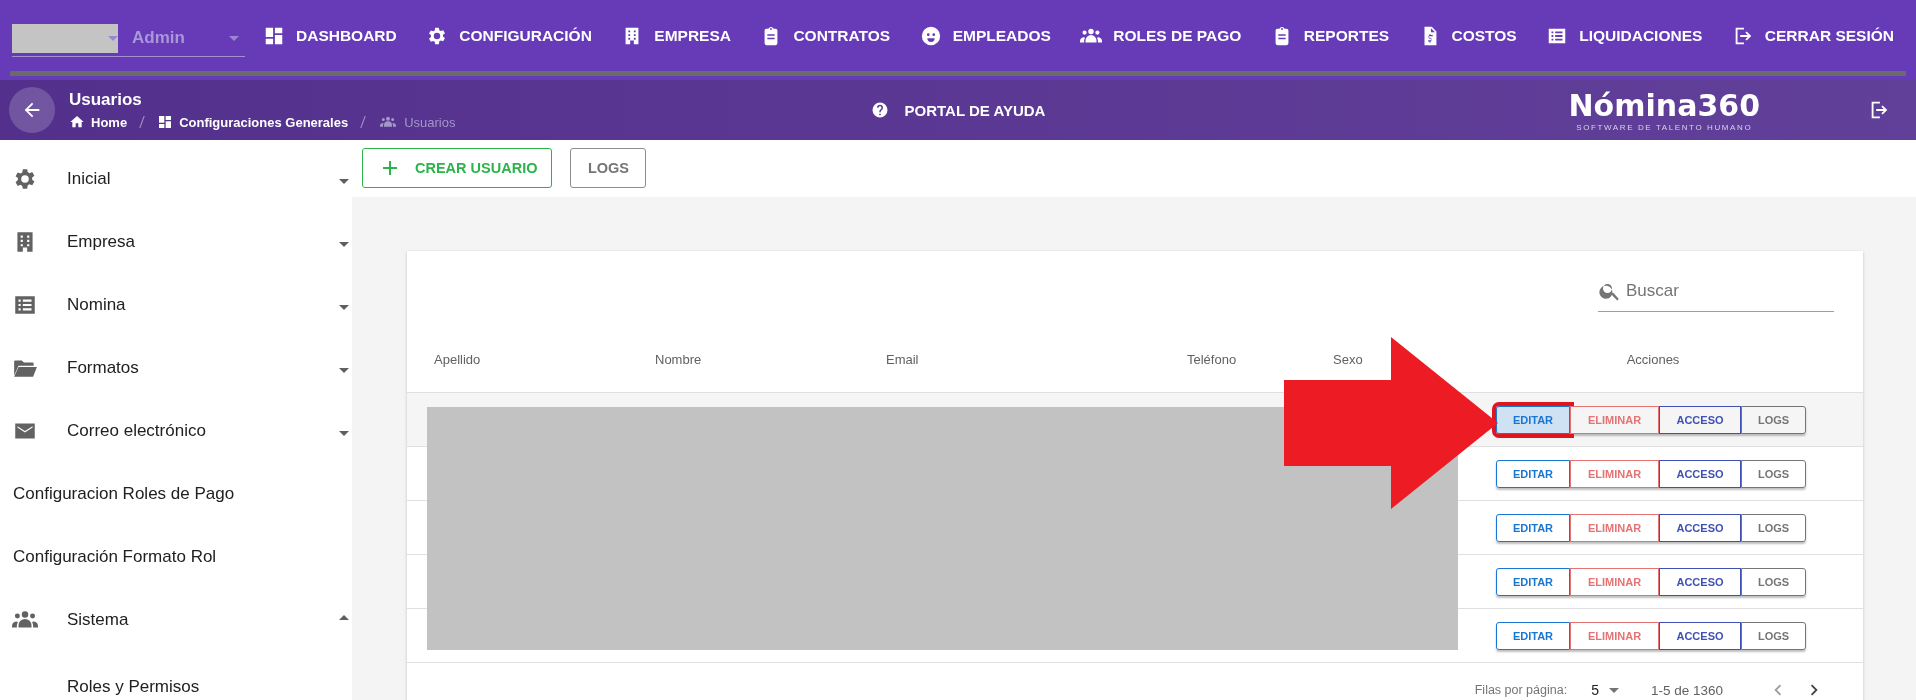 The image size is (1916, 700). What do you see at coordinates (985, 35) in the screenshot?
I see `nav-link: EMPLEADOS` at bounding box center [985, 35].